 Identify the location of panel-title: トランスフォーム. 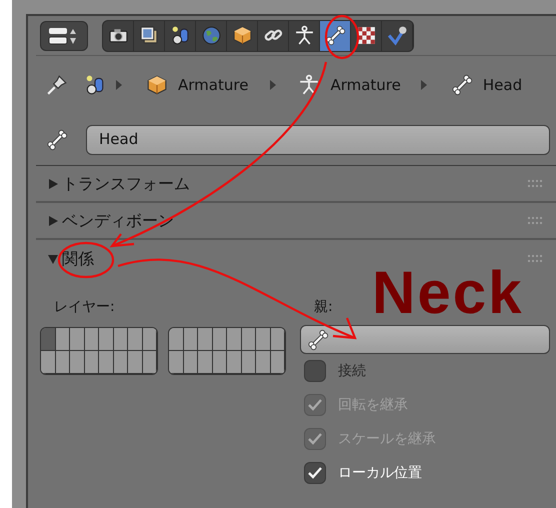
(126, 183).